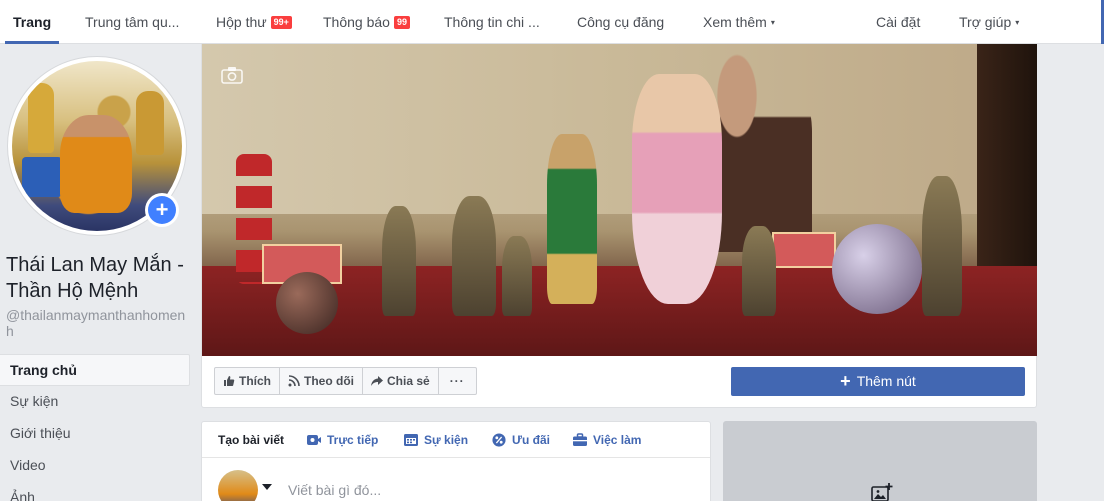 The width and height of the screenshot is (1104, 501). Describe the element at coordinates (95, 466) in the screenshot. I see `nav-item-videos: Video` at that location.